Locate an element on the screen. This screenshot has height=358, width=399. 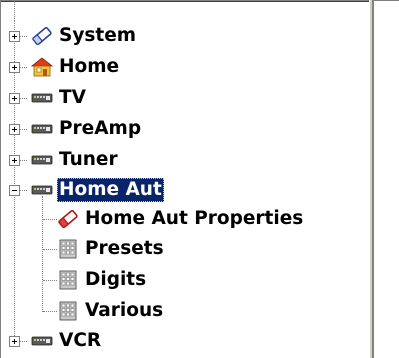
expand-preamp-button is located at coordinates (14, 129).